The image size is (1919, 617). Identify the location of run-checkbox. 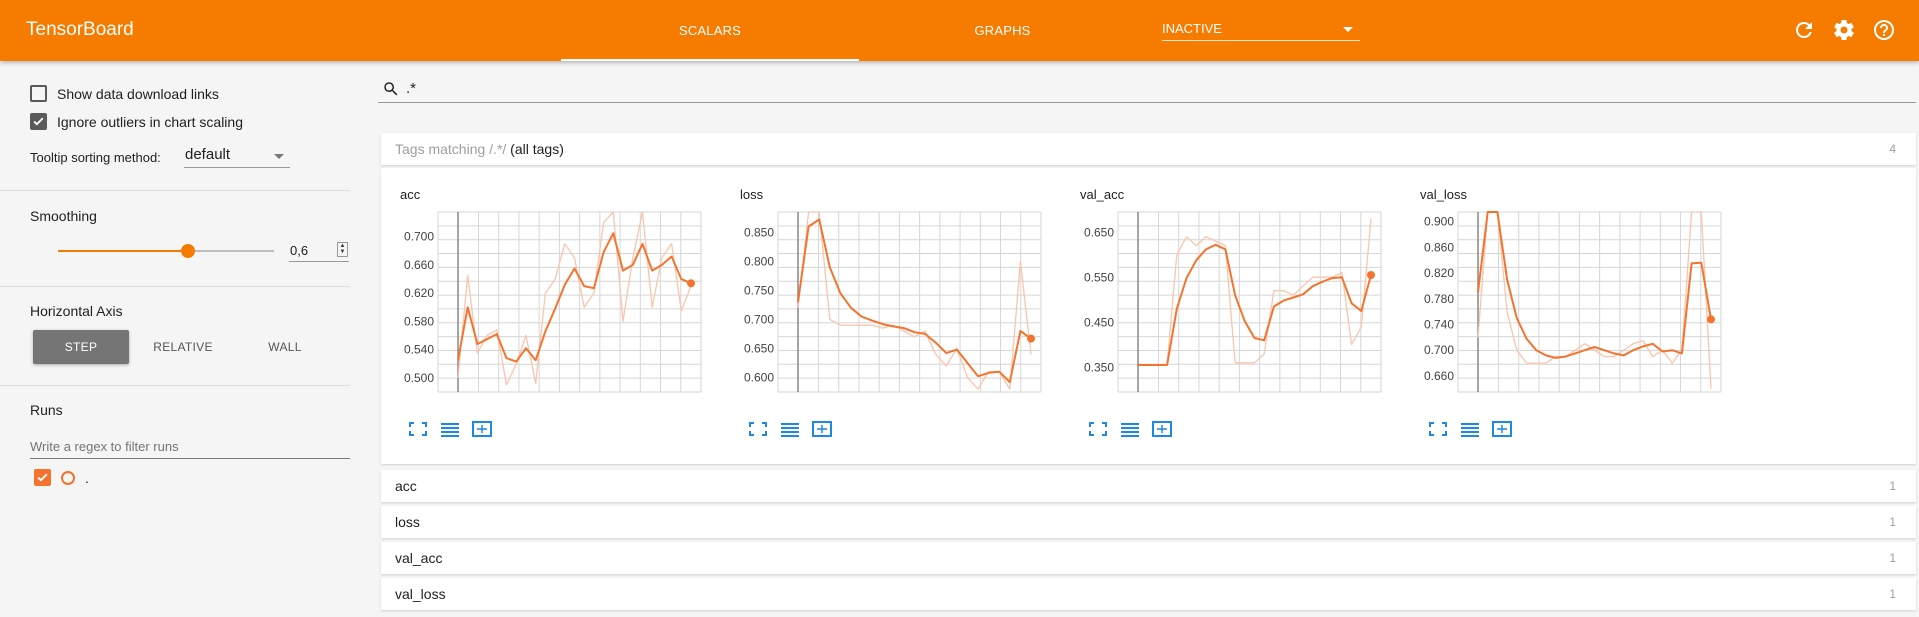
(42, 477).